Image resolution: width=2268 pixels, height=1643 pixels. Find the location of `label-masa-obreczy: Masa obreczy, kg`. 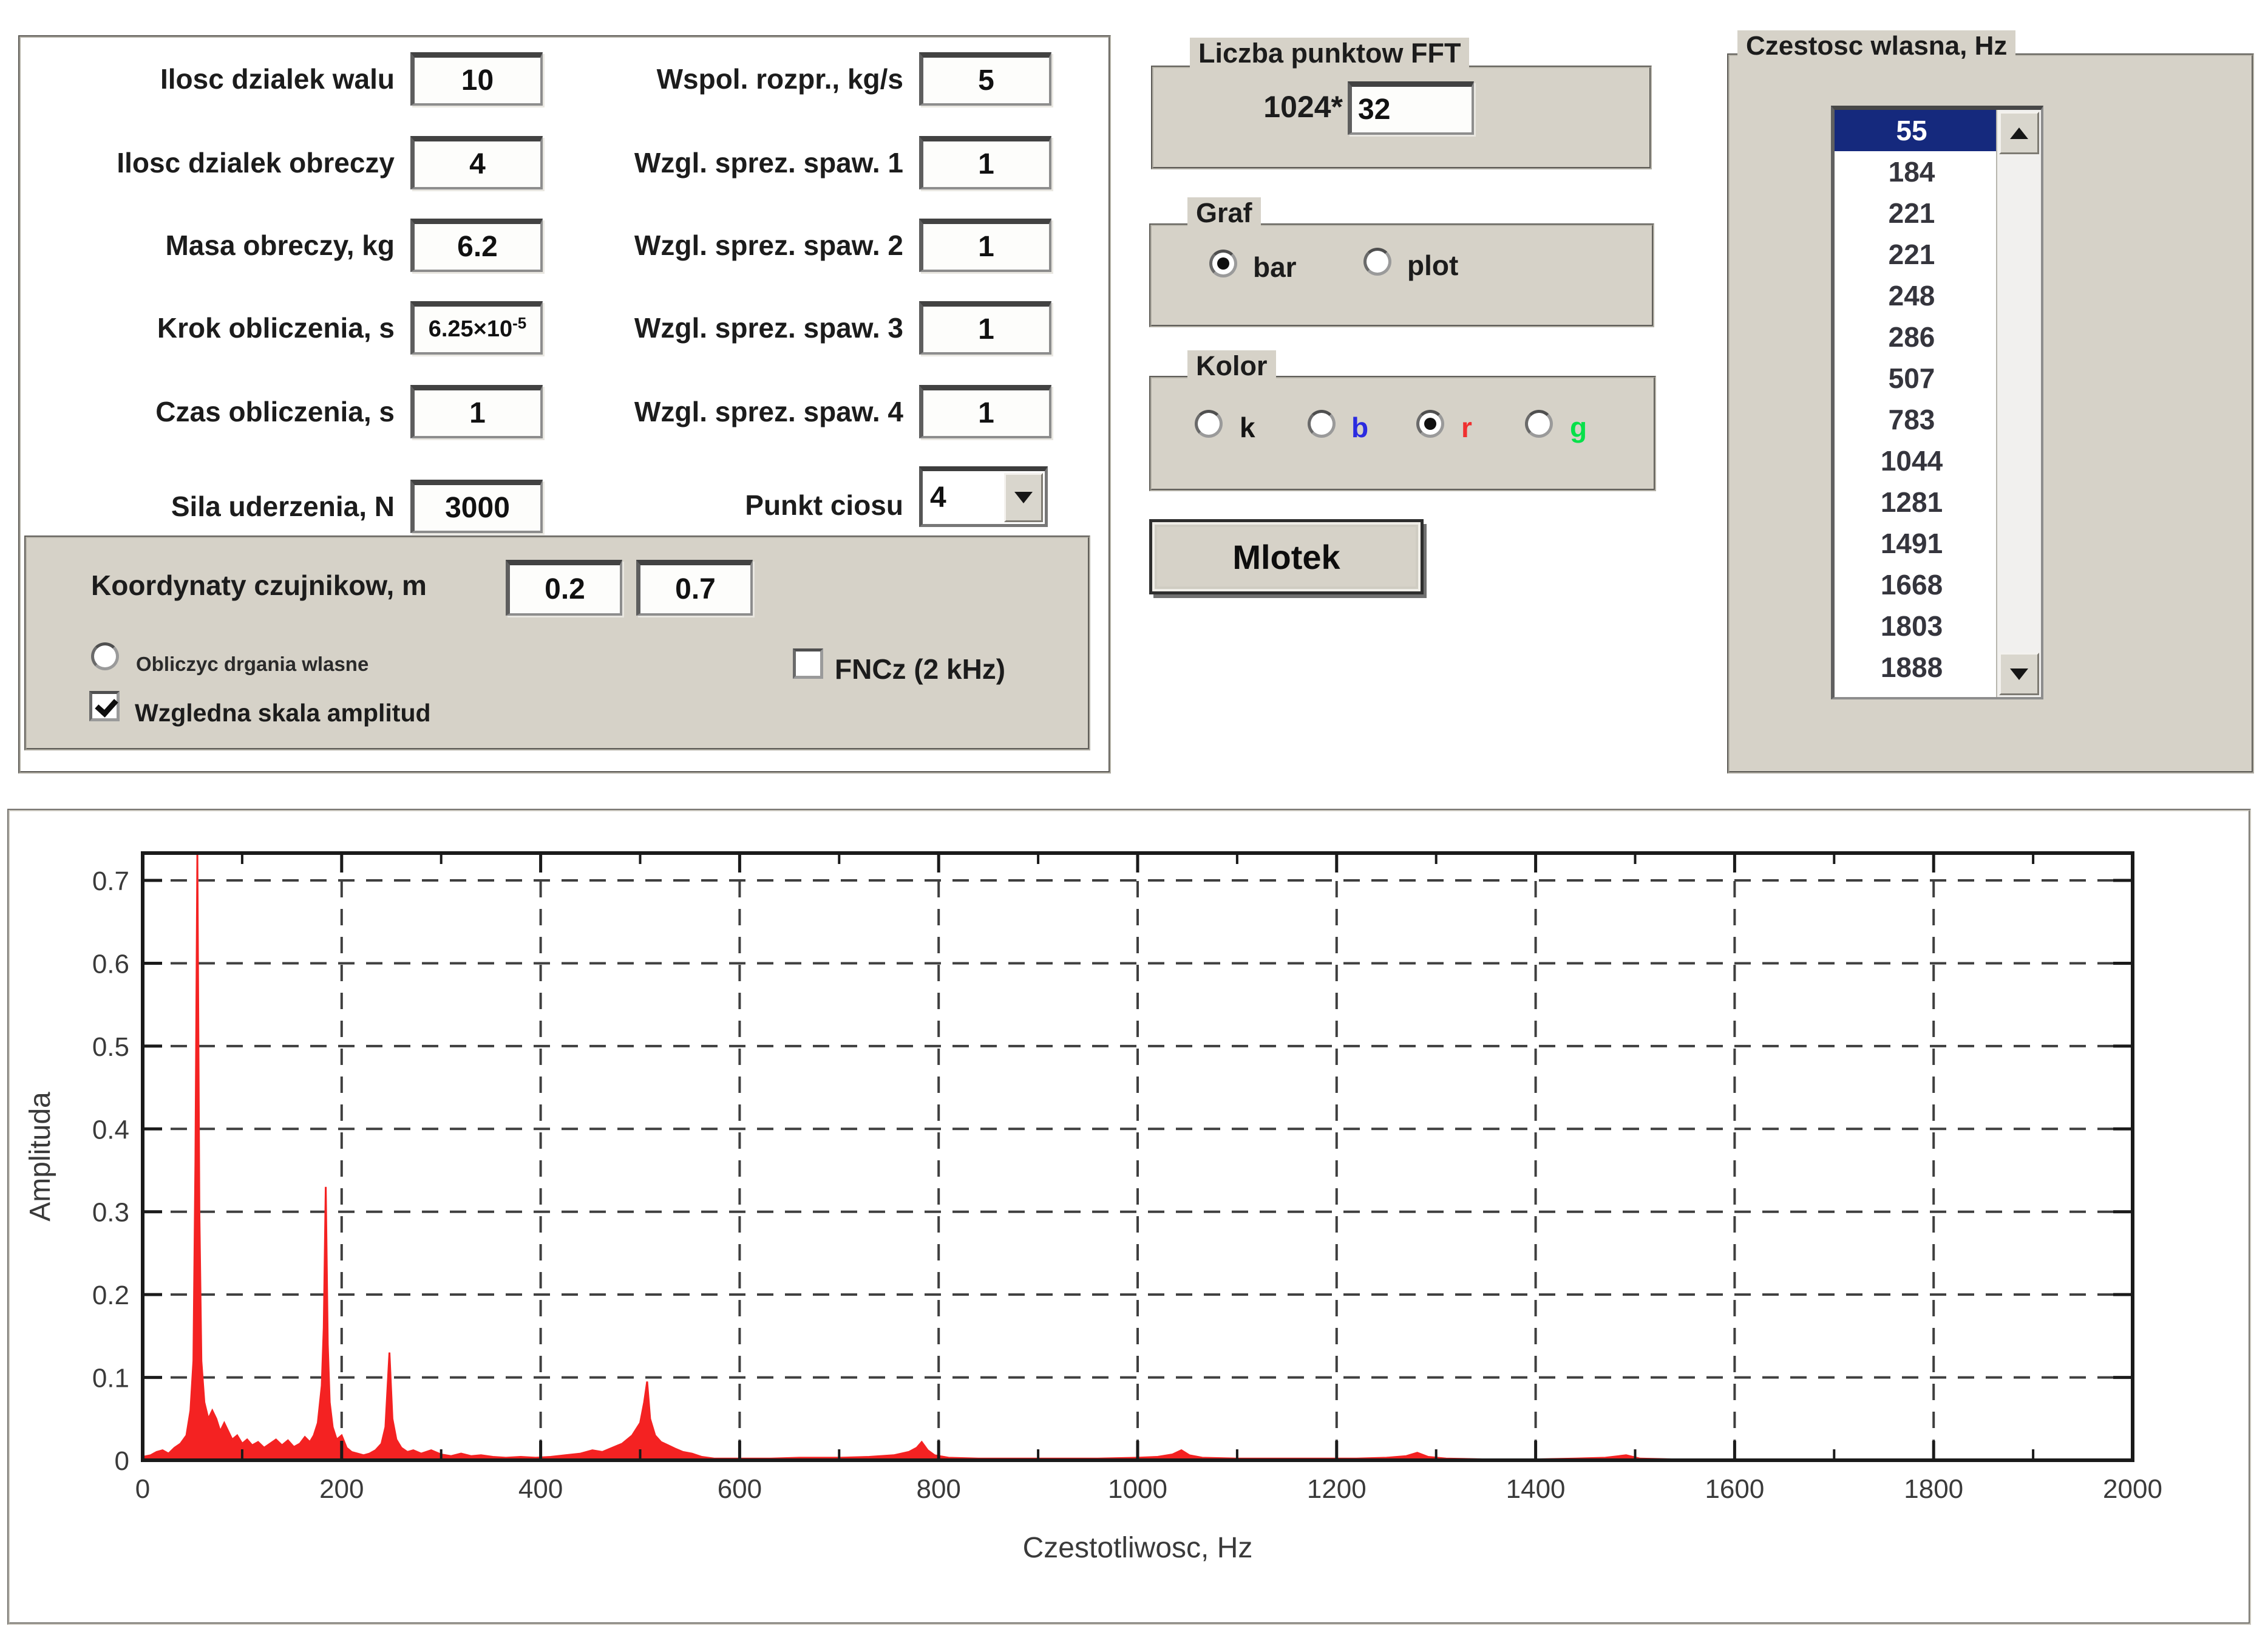

label-masa-obreczy: Masa obreczy, kg is located at coordinates (280, 245).